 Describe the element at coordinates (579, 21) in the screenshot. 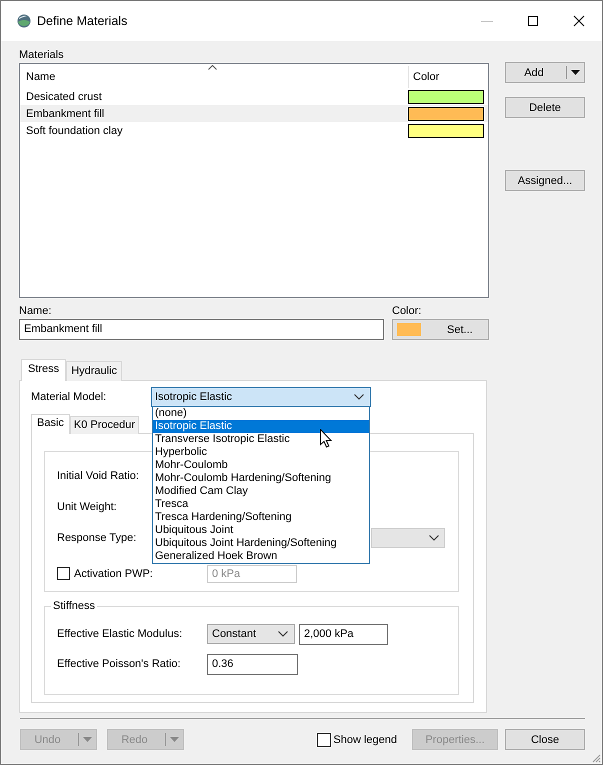

I see `close-icon` at that location.